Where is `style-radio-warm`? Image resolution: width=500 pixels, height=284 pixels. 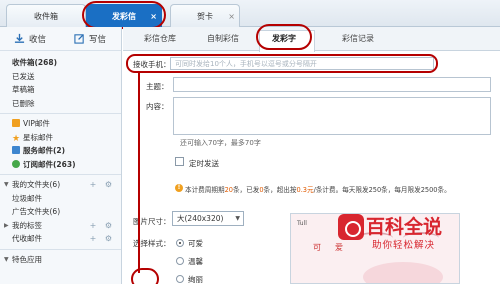
style-radio-warm is located at coordinates (180, 261).